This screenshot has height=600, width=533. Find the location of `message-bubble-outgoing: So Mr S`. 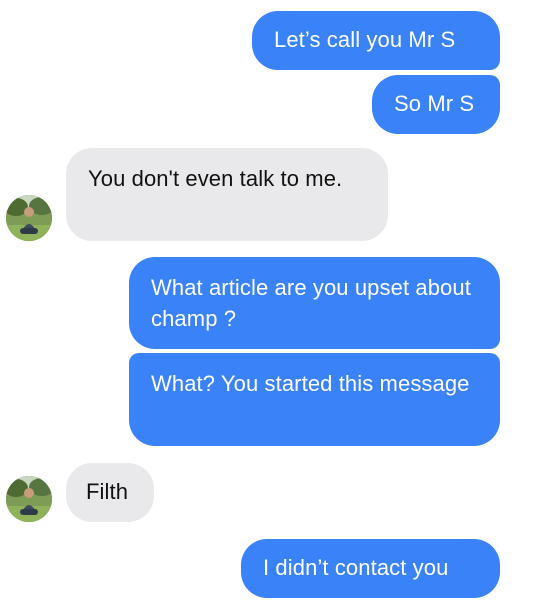

message-bubble-outgoing: So Mr S is located at coordinates (436, 104).